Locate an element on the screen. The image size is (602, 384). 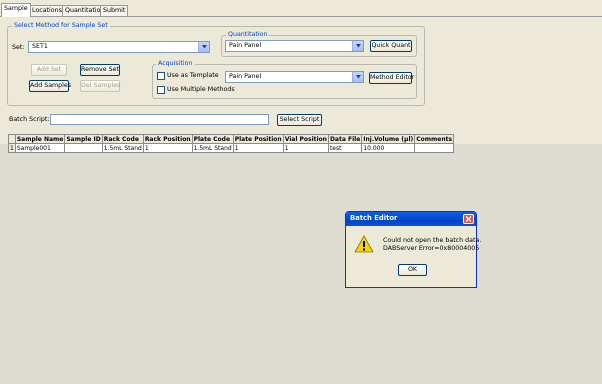
column-header-plate-code: Plate Code is located at coordinates (212, 139).